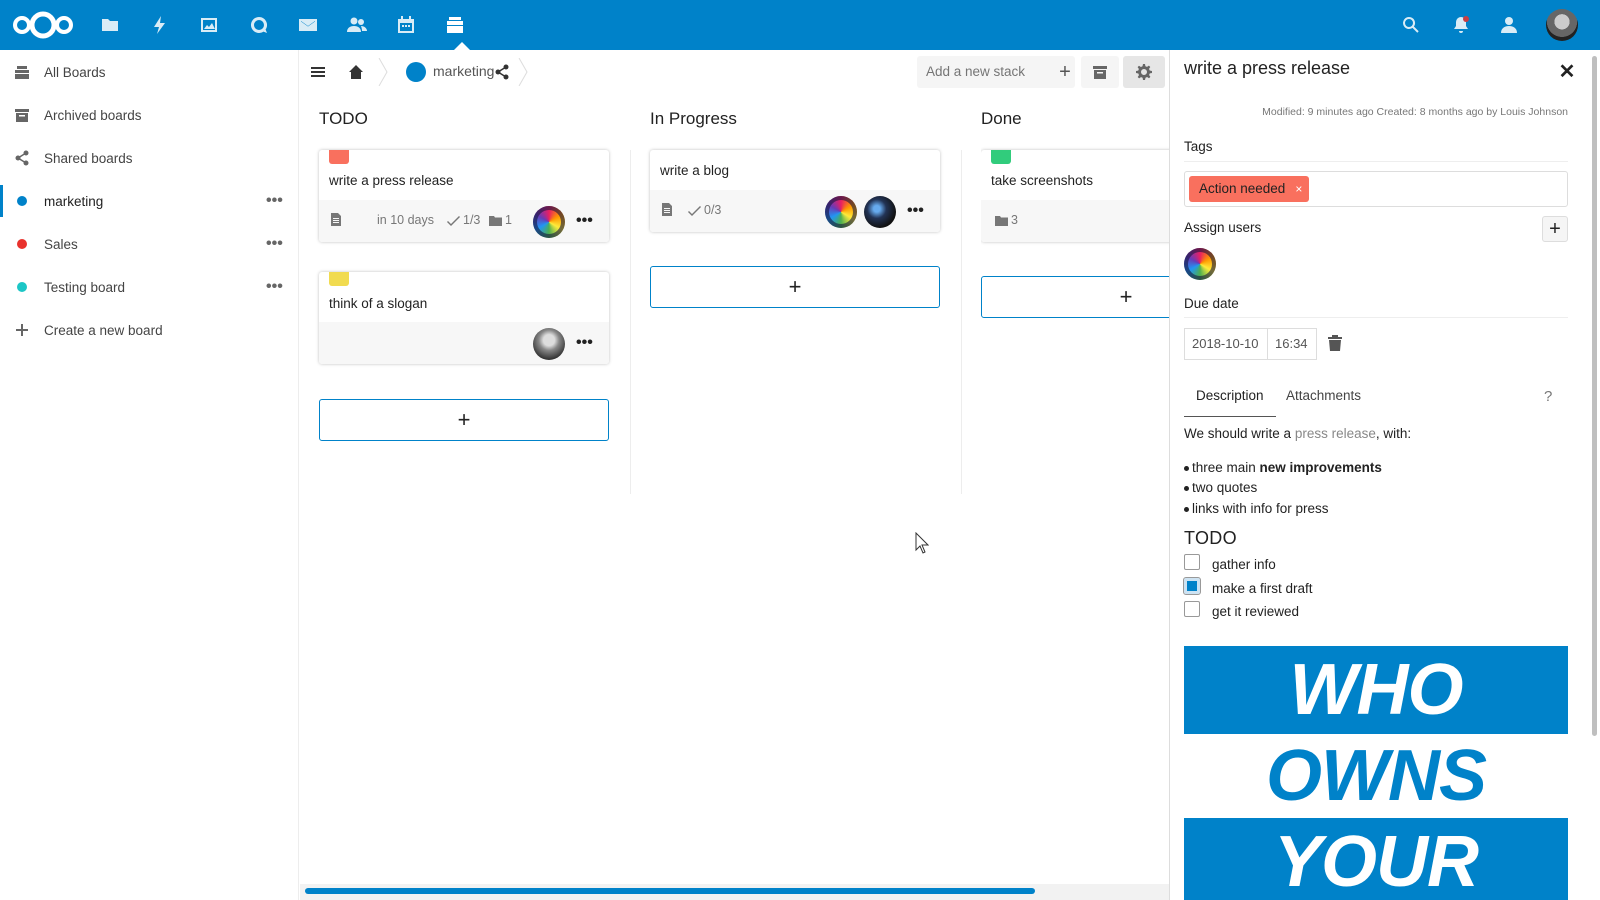 This screenshot has width=1600, height=900. Describe the element at coordinates (502, 72) in the screenshot. I see `share-icon` at that location.